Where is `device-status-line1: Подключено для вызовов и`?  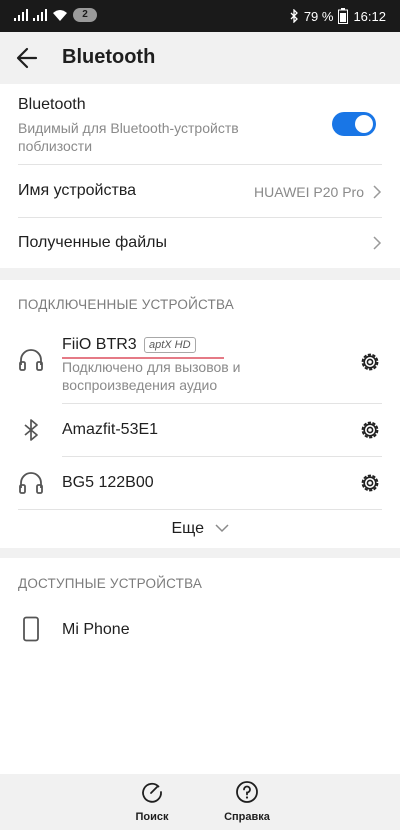 device-status-line1: Подключено для вызовов и is located at coordinates (151, 367).